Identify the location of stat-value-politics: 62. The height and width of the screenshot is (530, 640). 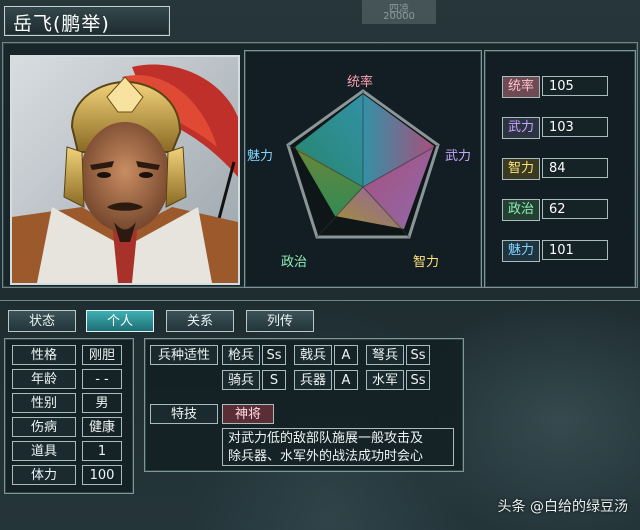
(575, 209).